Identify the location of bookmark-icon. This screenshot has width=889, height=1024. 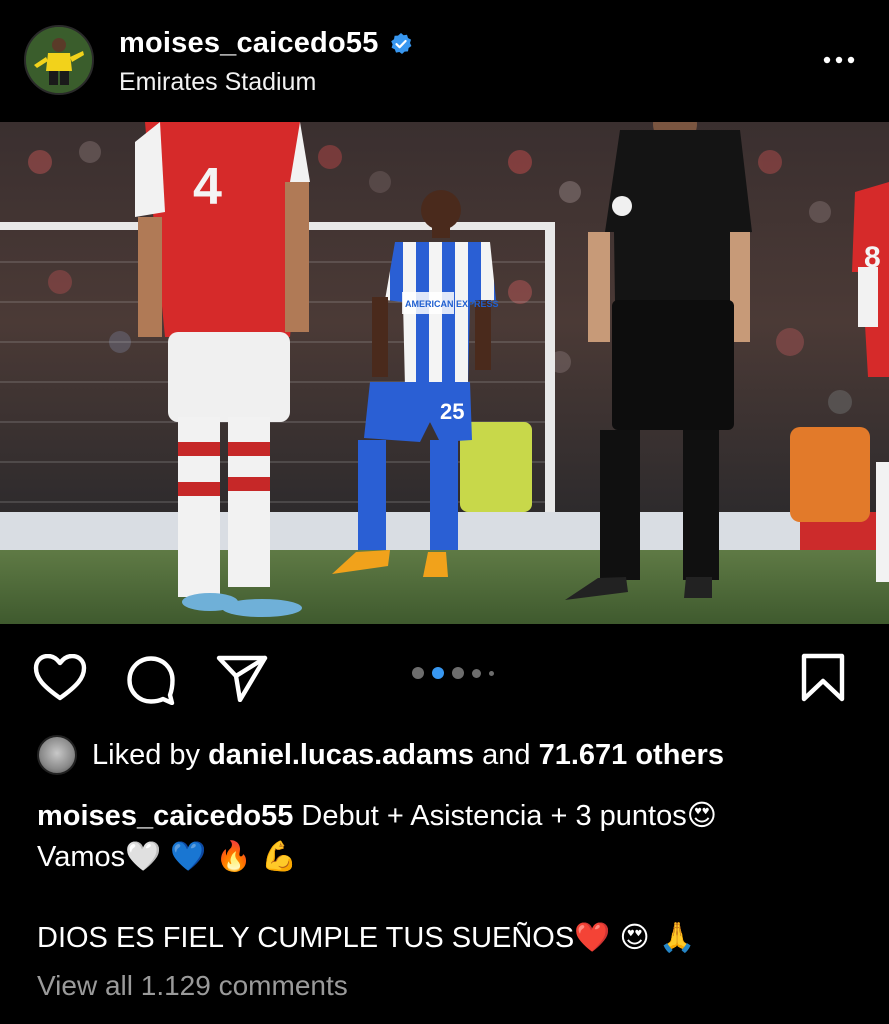
(823, 678).